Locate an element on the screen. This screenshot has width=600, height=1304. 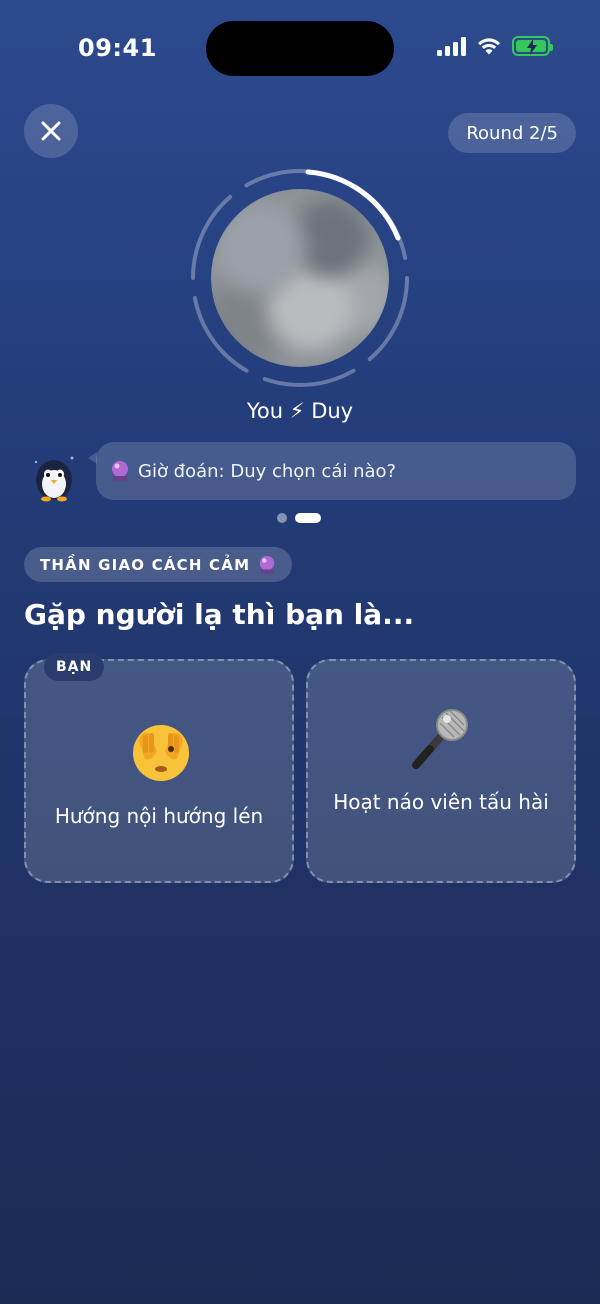
partner-avatar-container is located at coordinates (300, 278).